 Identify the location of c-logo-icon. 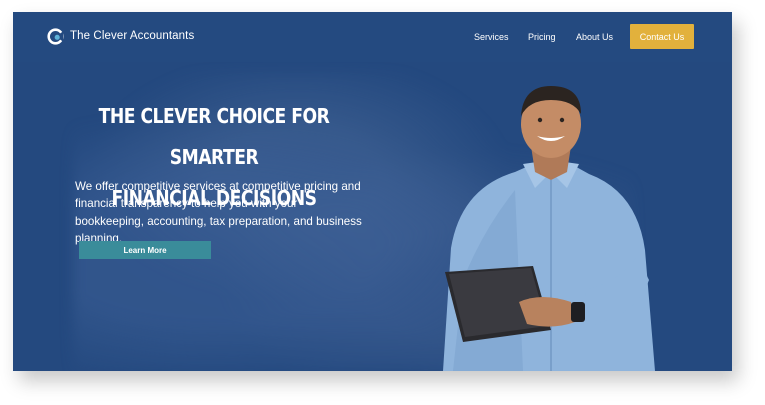
(55, 36).